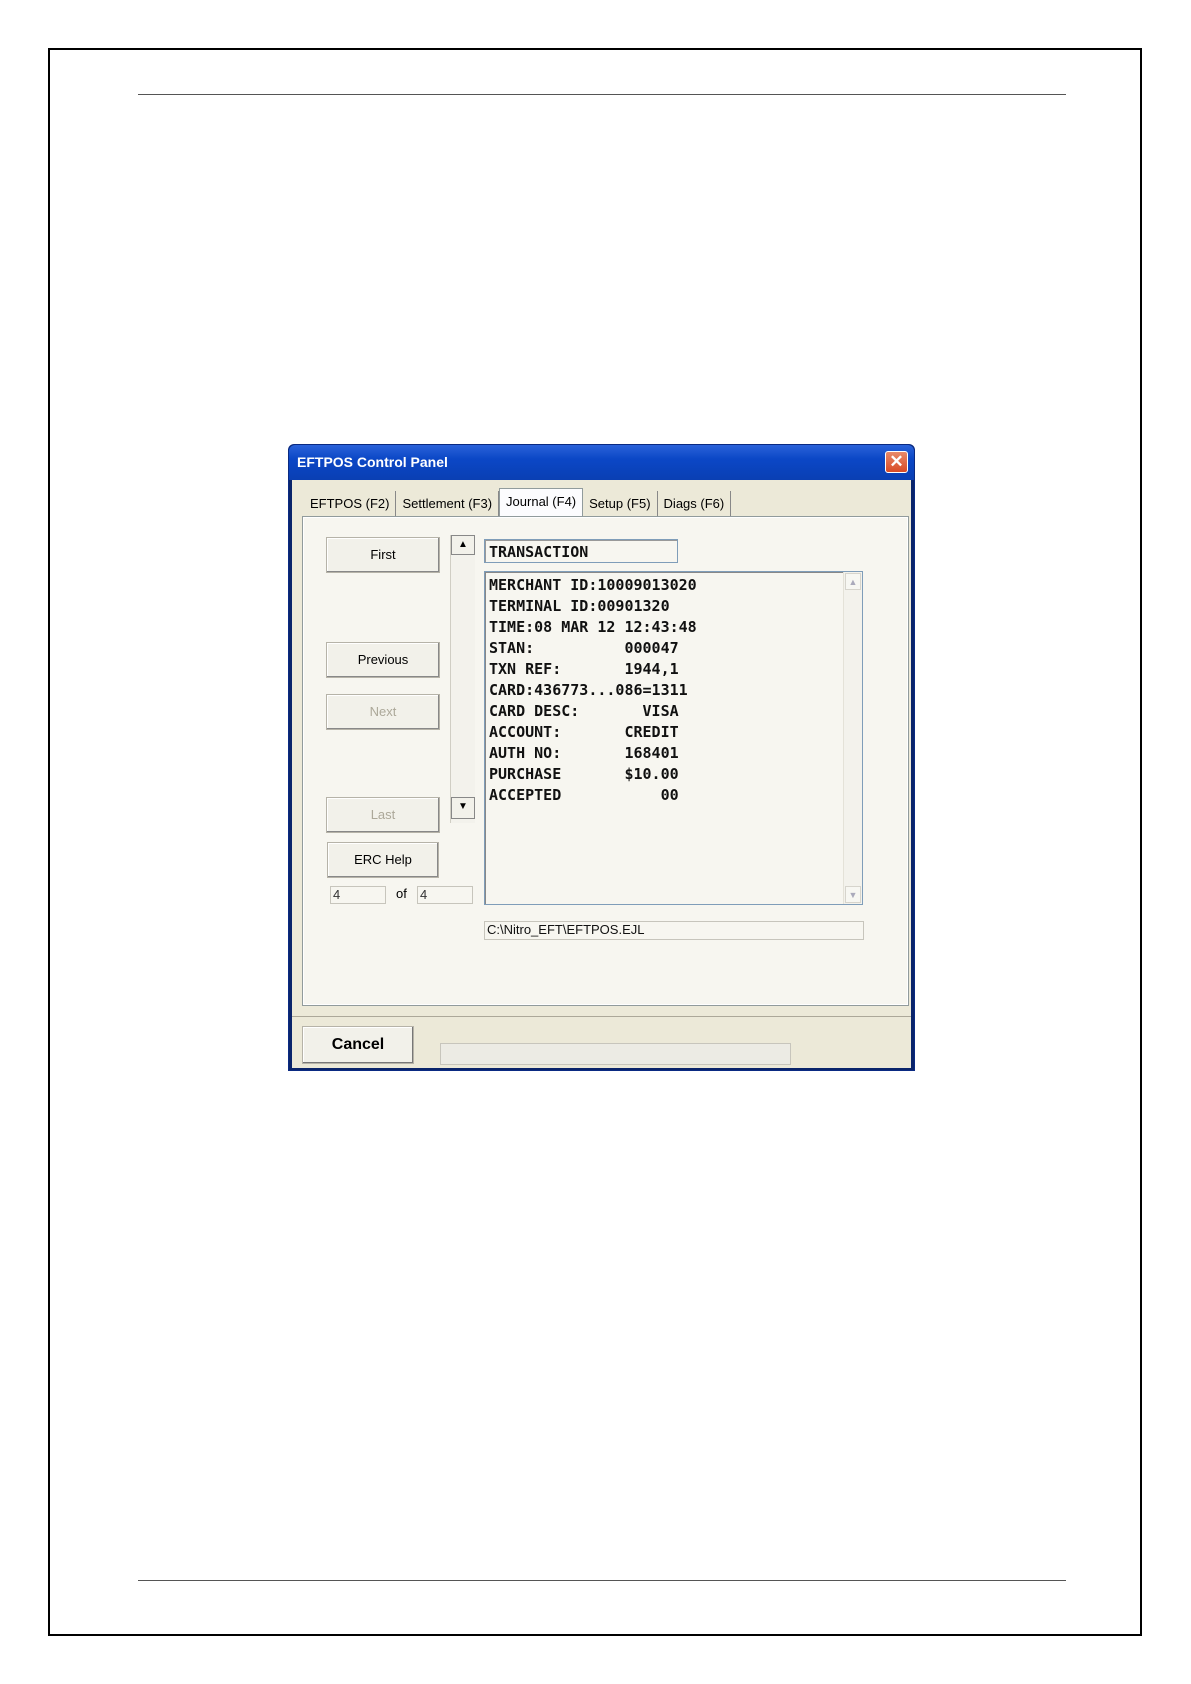 The image size is (1191, 1684). I want to click on of-label: of, so click(401, 893).